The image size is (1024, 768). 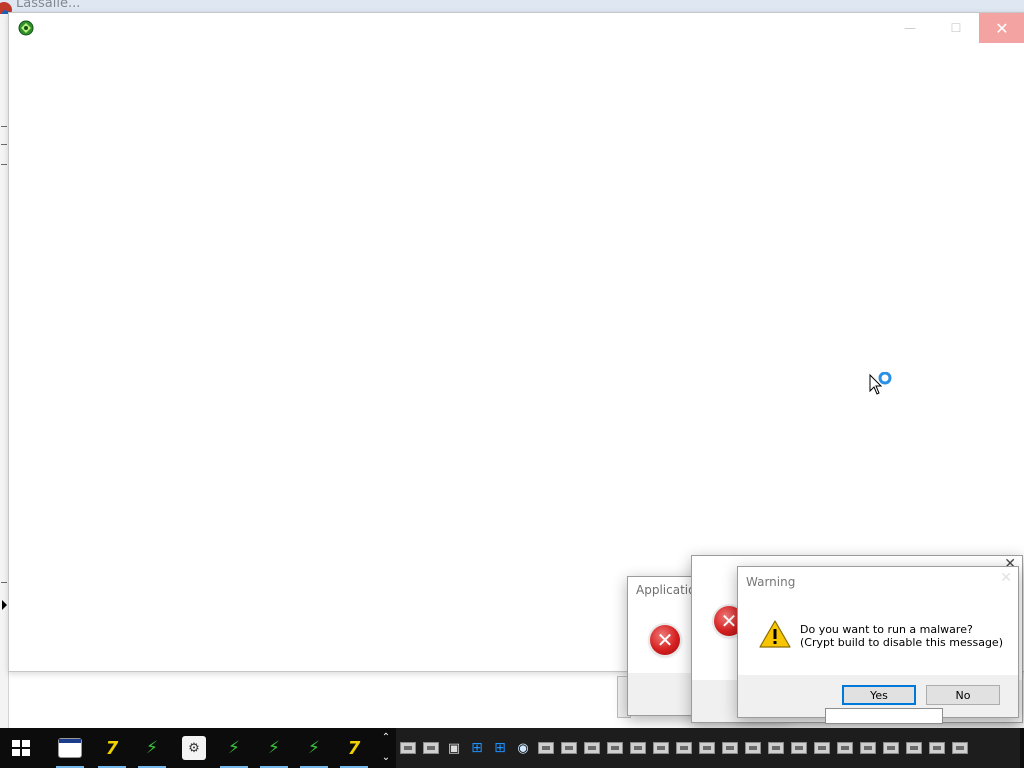 I want to click on error-icon: ✕, so click(x=665, y=640).